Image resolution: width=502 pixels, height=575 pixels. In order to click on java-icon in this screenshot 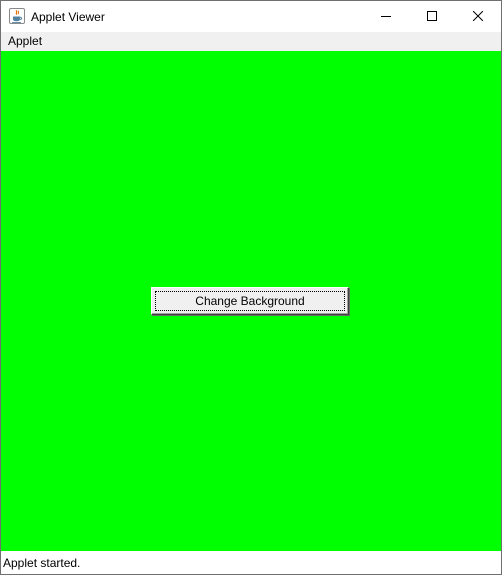, I will do `click(17, 16)`.